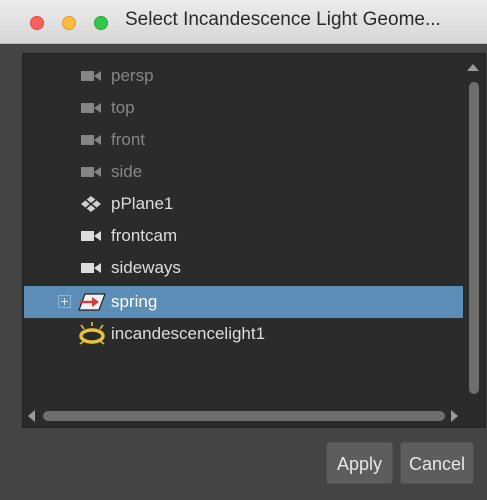  What do you see at coordinates (243, 108) in the screenshot?
I see `list-item-top: top` at bounding box center [243, 108].